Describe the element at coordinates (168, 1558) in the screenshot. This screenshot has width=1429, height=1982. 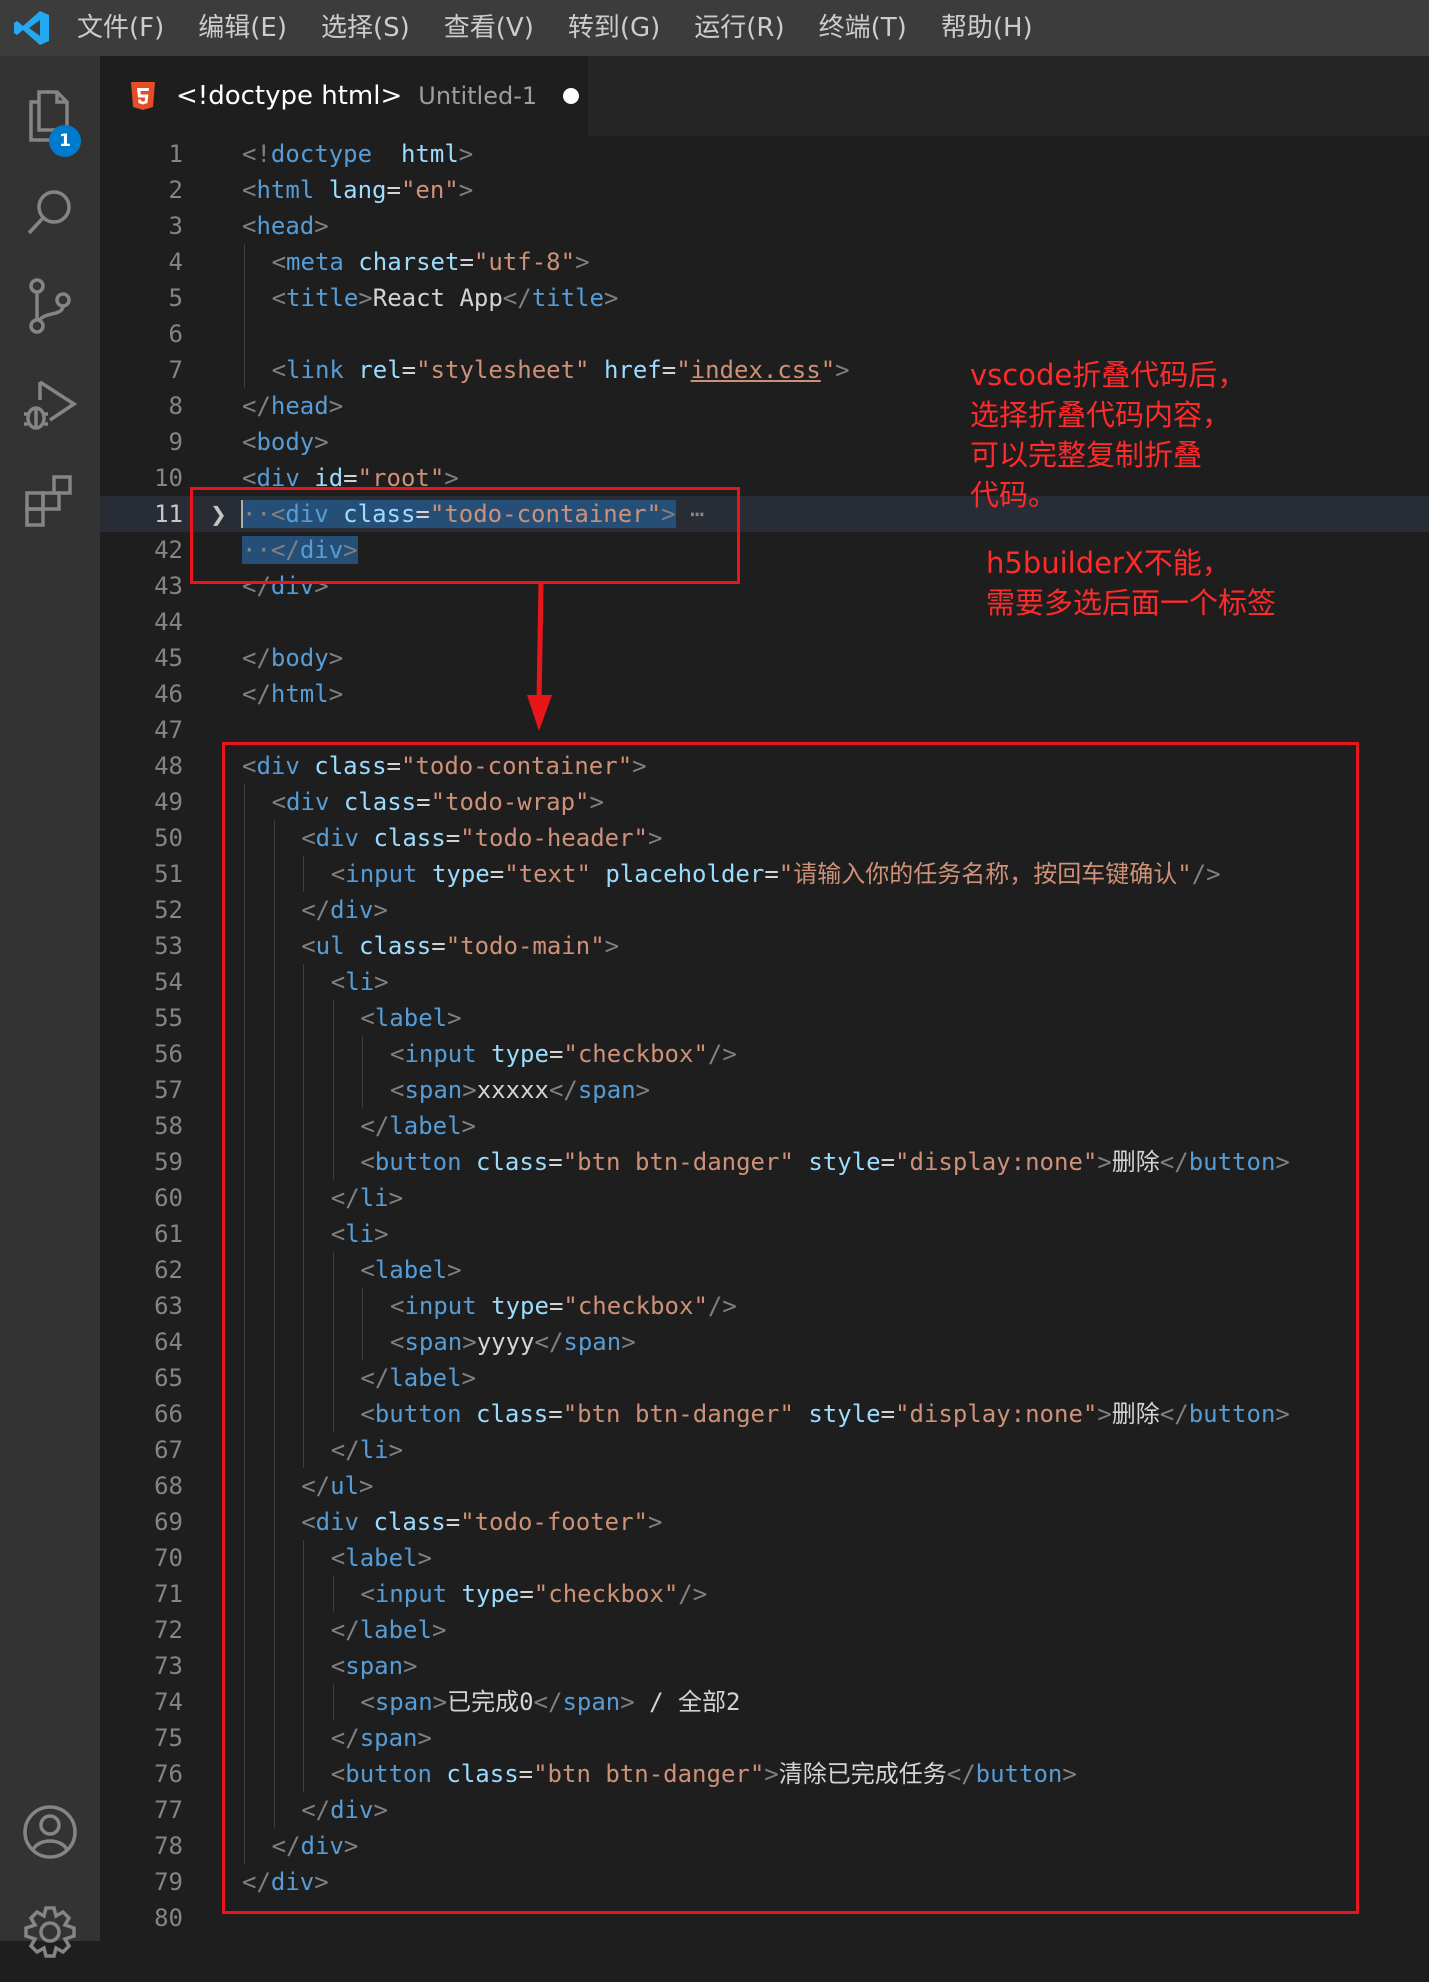
I see `line-number: 70` at that location.